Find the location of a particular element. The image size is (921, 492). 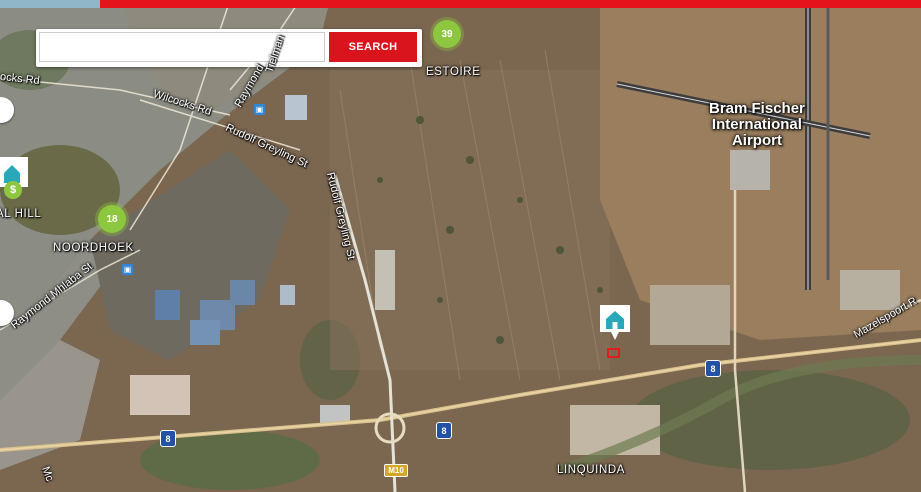

search-bar: SEARCH is located at coordinates (229, 48).